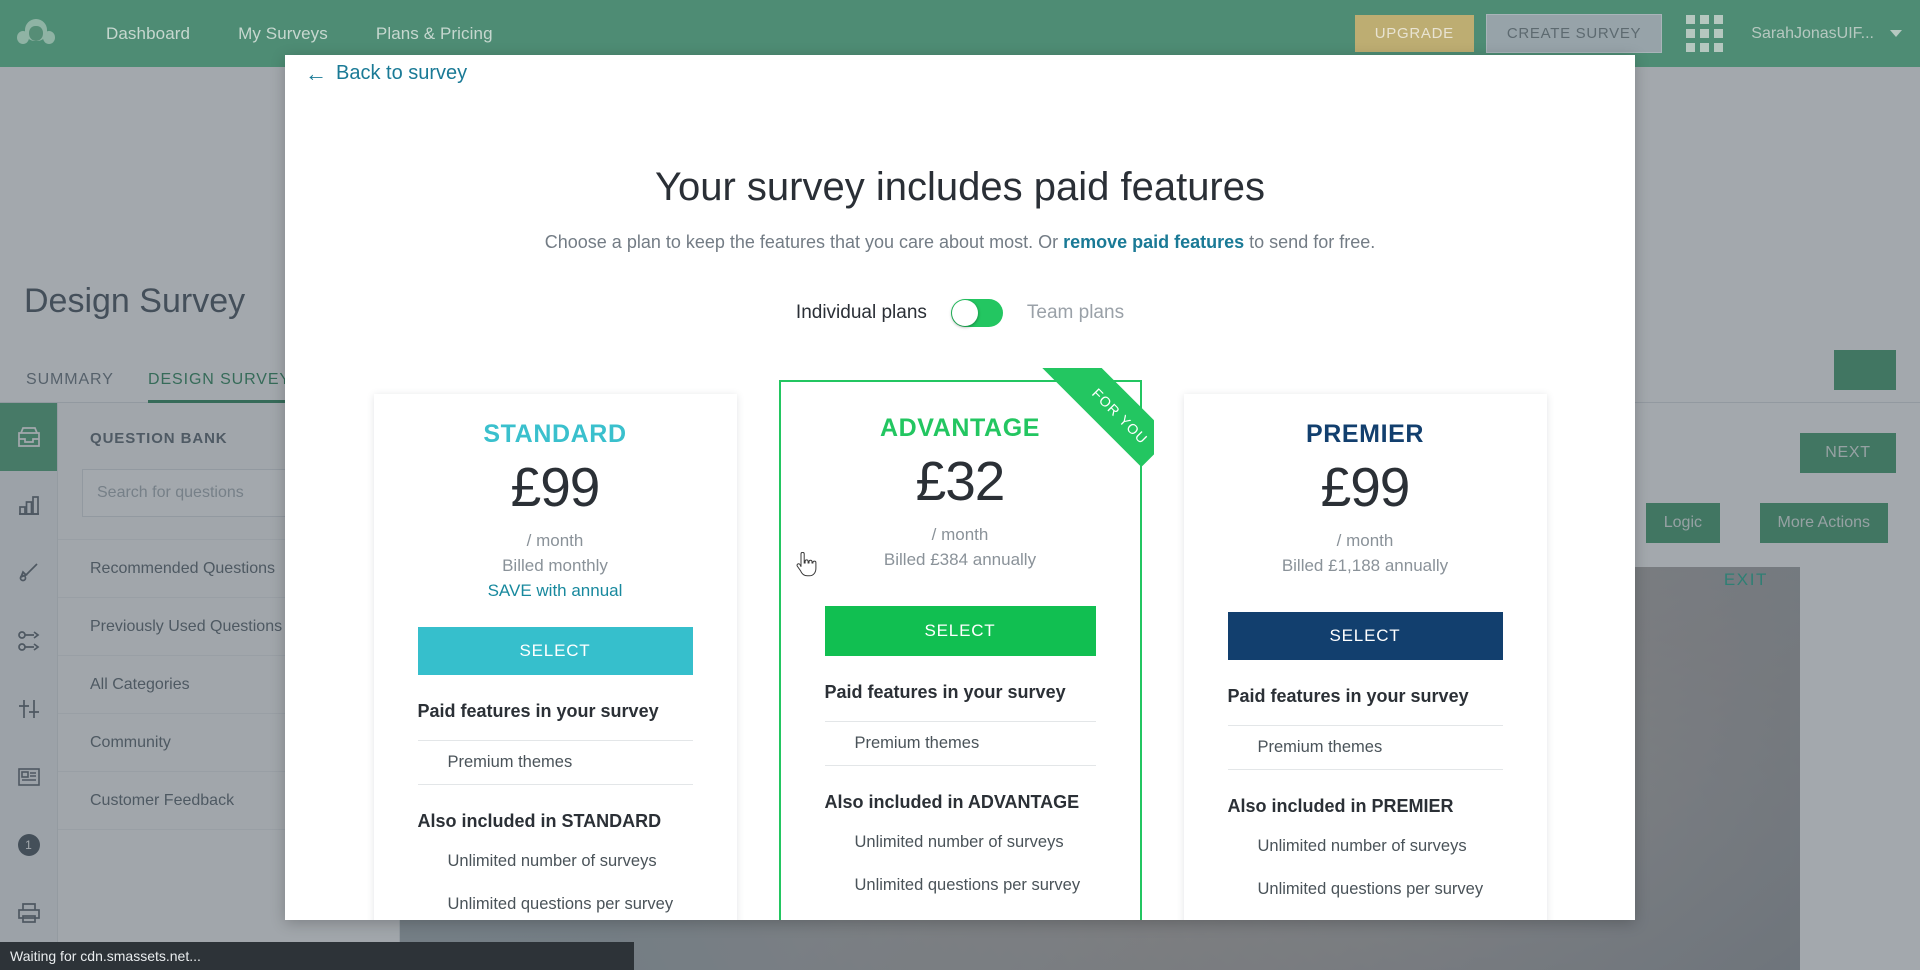  Describe the element at coordinates (1365, 636) in the screenshot. I see `select-button-premier: SELECT` at that location.